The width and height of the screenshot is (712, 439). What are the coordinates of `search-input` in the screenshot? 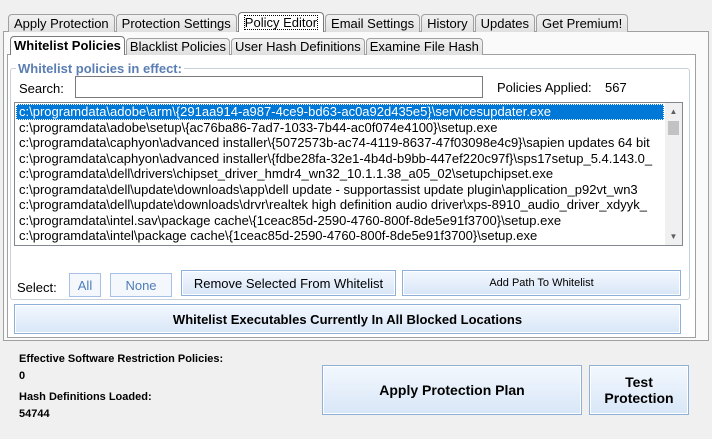 It's located at (279, 87).